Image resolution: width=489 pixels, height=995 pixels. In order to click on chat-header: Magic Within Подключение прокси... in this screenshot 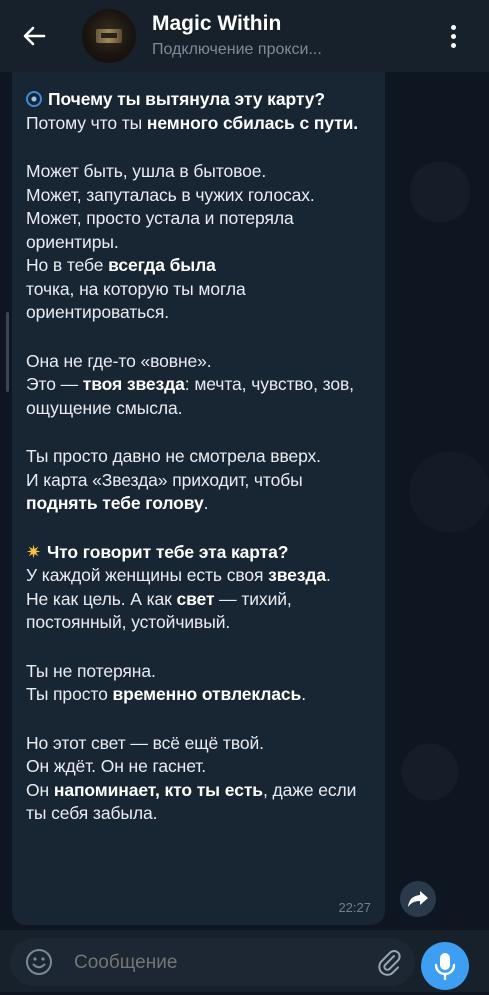, I will do `click(244, 36)`.